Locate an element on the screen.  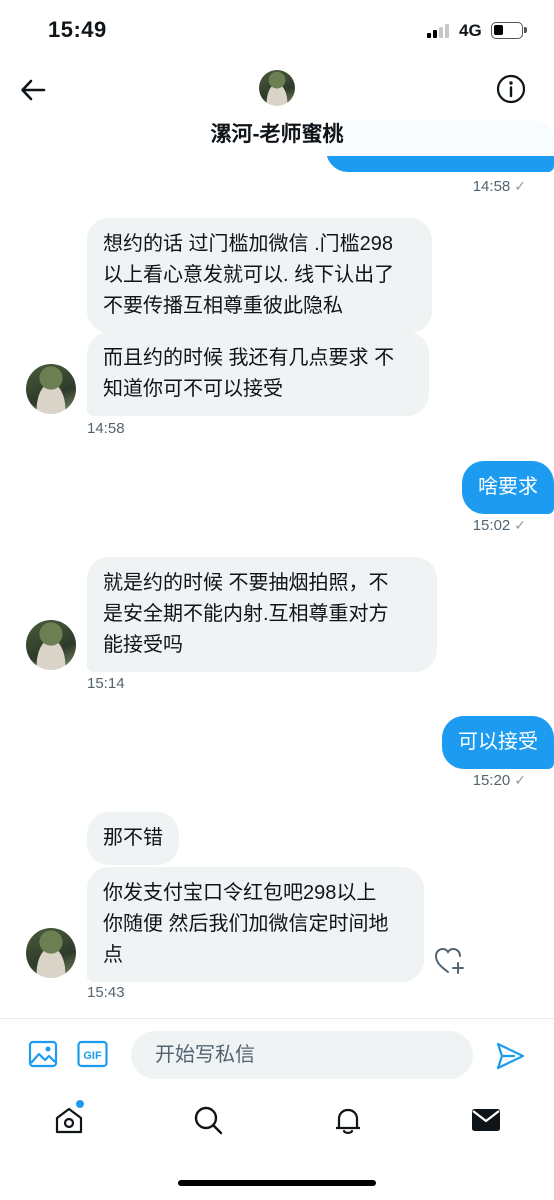
status-time: 15:49 is located at coordinates (77, 29).